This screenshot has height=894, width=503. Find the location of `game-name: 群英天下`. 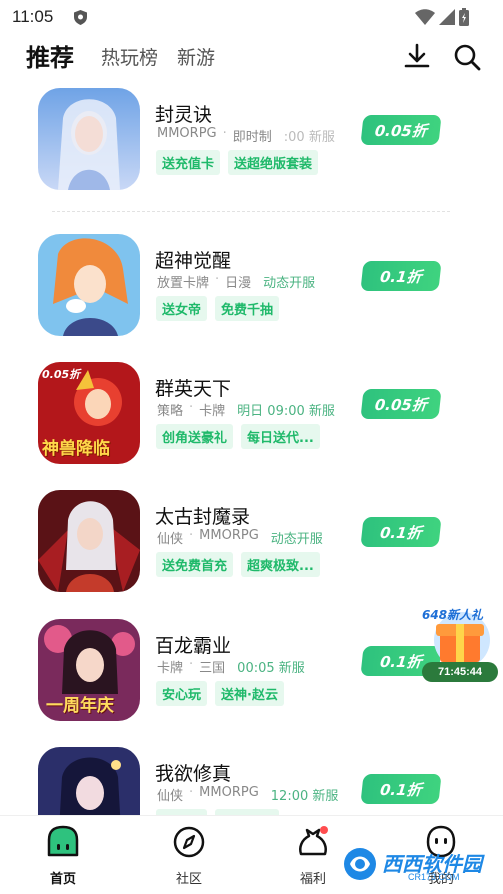

game-name: 群英天下 is located at coordinates (193, 389).